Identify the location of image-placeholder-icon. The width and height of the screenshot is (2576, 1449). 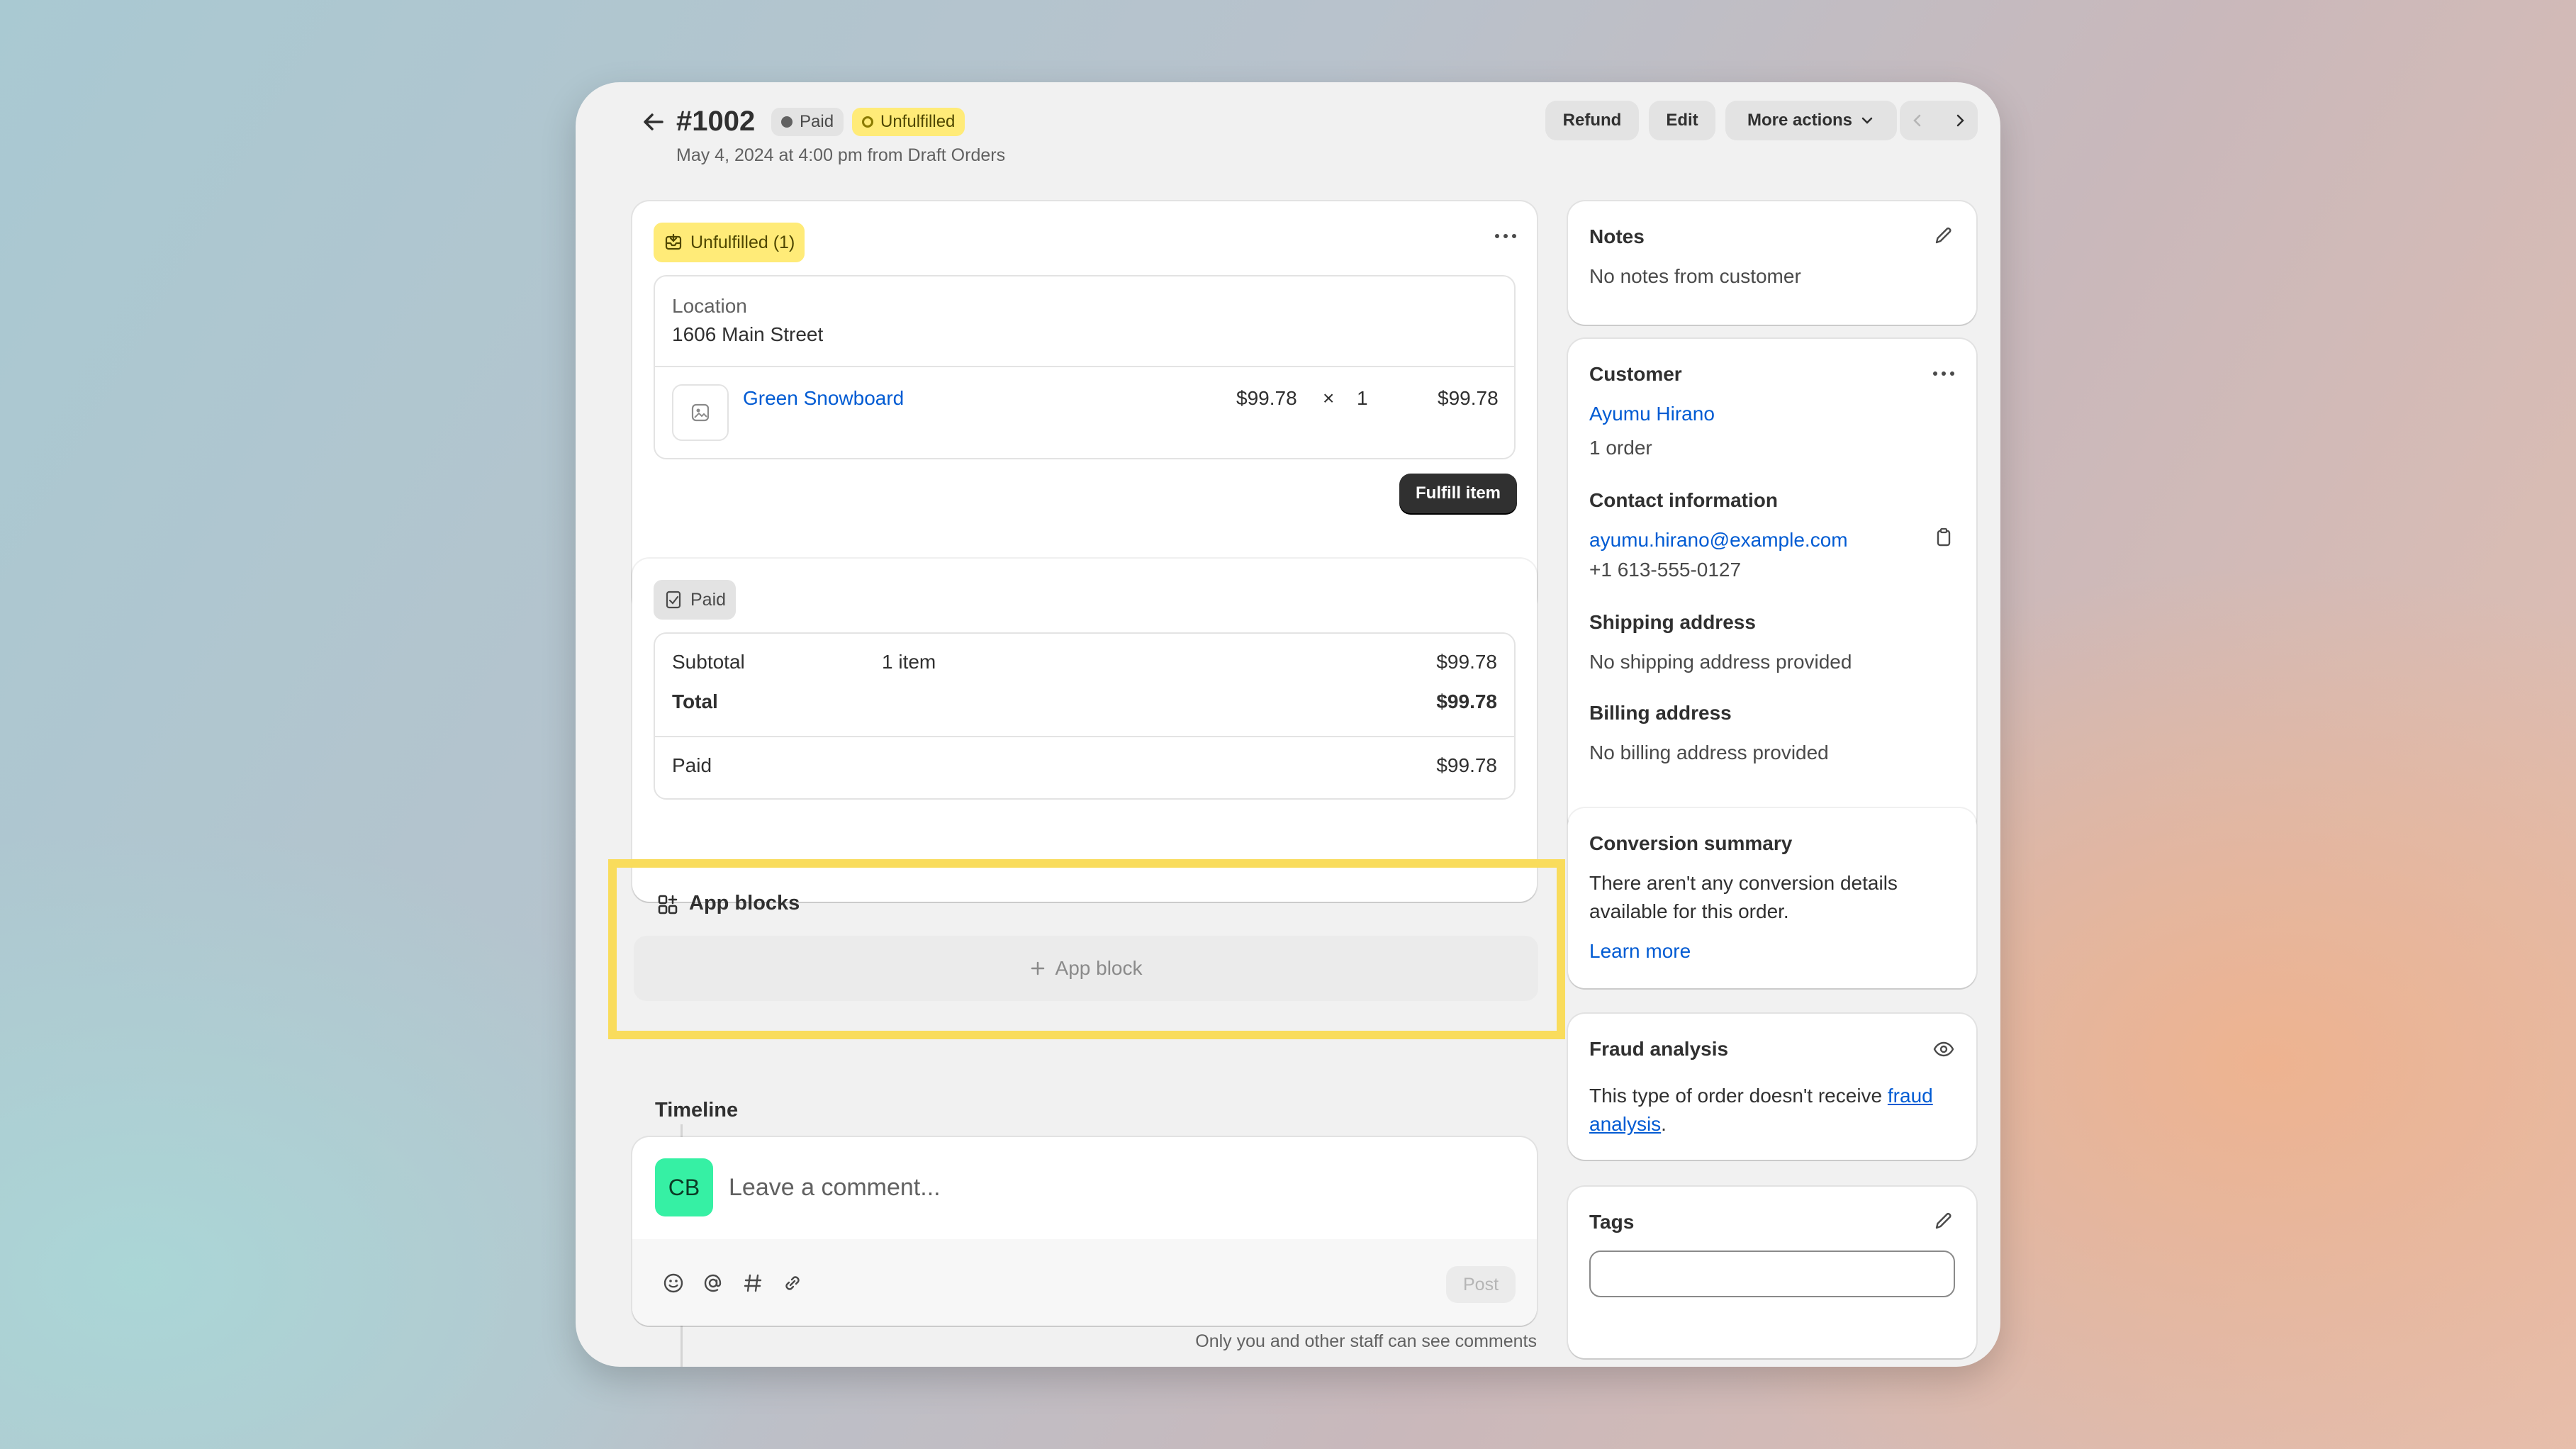
(700, 413).